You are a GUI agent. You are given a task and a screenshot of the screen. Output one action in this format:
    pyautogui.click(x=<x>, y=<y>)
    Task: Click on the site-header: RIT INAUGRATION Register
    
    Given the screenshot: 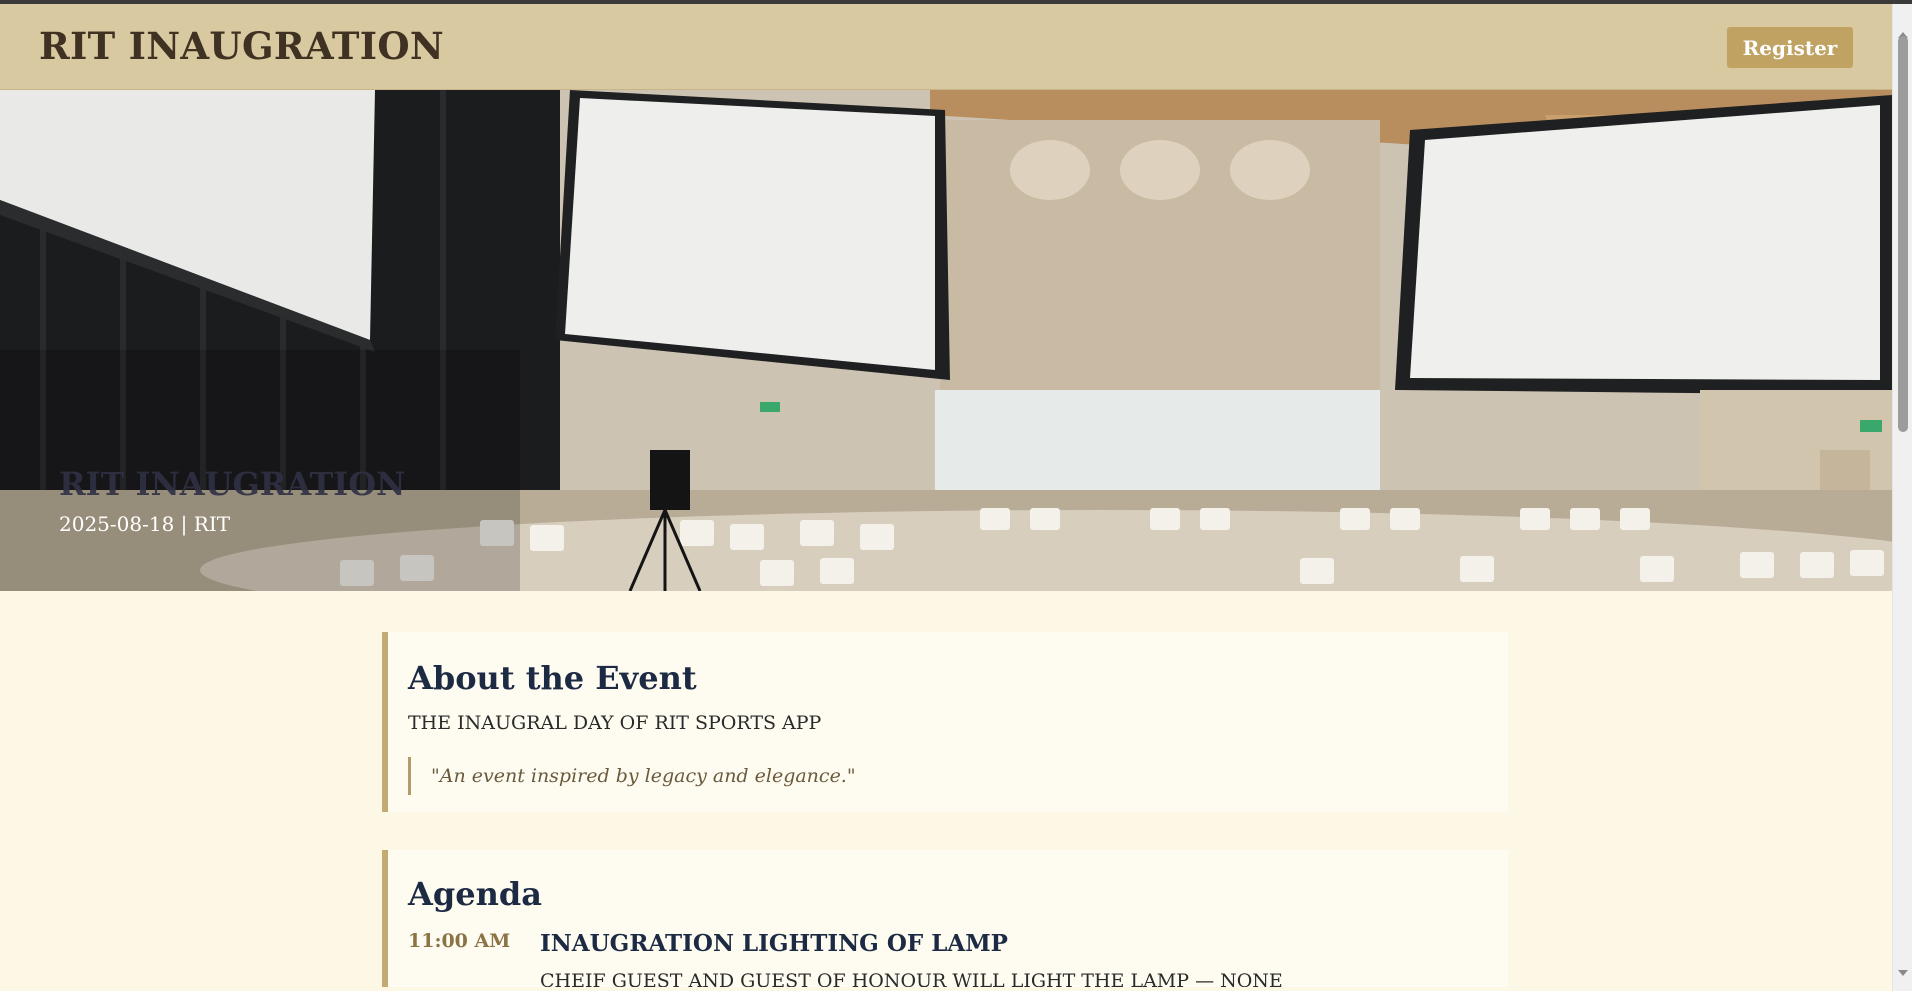 What is the action you would take?
    pyautogui.click(x=946, y=47)
    